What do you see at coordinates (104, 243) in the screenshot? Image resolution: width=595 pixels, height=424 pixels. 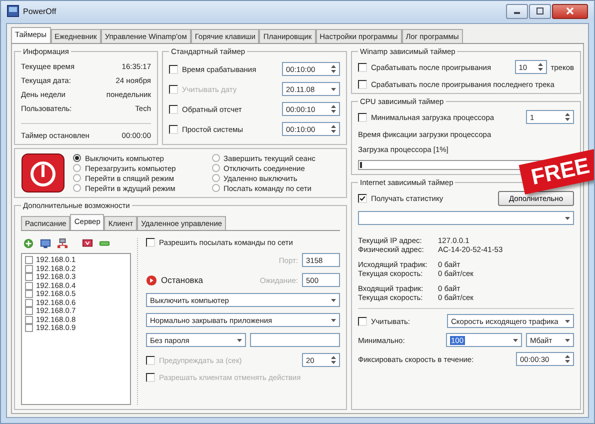 I see `minus-icon` at bounding box center [104, 243].